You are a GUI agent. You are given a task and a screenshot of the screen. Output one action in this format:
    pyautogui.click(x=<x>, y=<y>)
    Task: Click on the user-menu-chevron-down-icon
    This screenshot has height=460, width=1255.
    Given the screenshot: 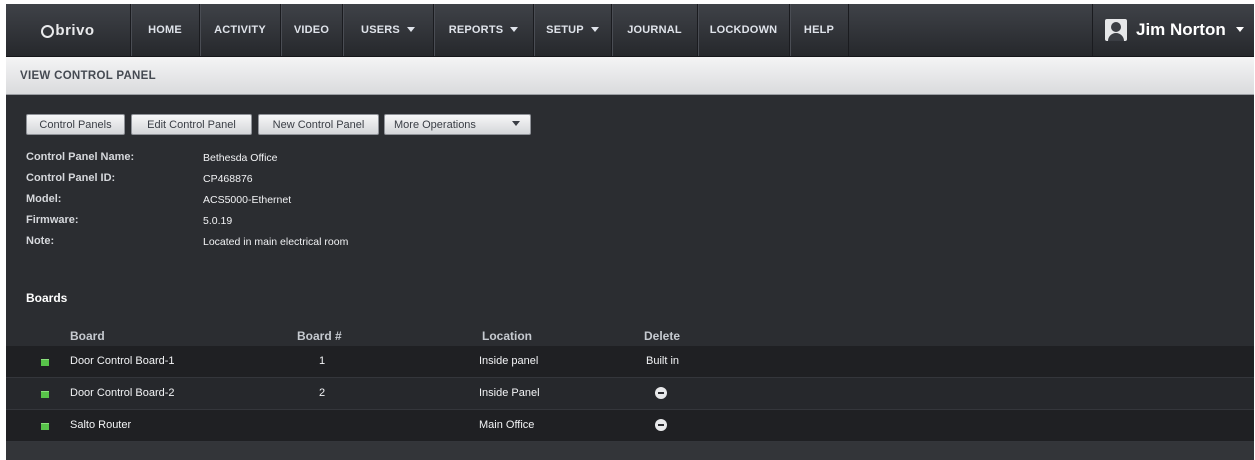 What is the action you would take?
    pyautogui.click(x=1239, y=29)
    